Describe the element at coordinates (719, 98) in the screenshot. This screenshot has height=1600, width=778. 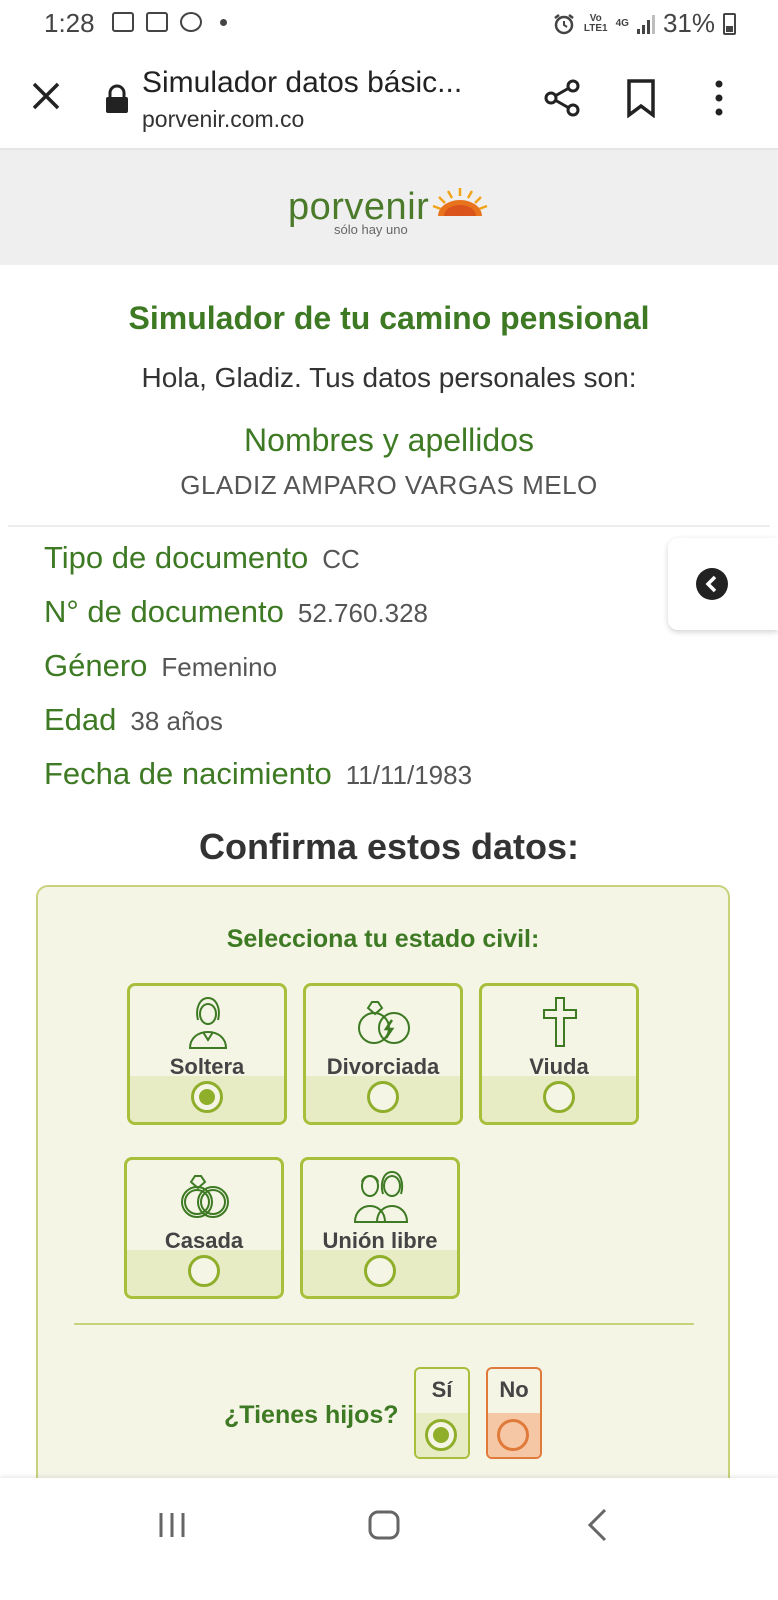
I see `more-options-icon` at that location.